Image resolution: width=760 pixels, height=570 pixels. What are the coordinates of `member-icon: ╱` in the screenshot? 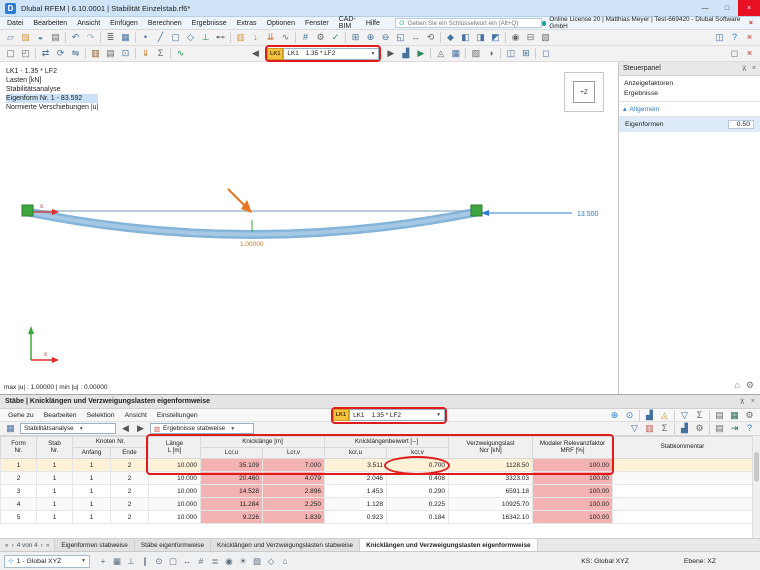 It's located at (160, 37).